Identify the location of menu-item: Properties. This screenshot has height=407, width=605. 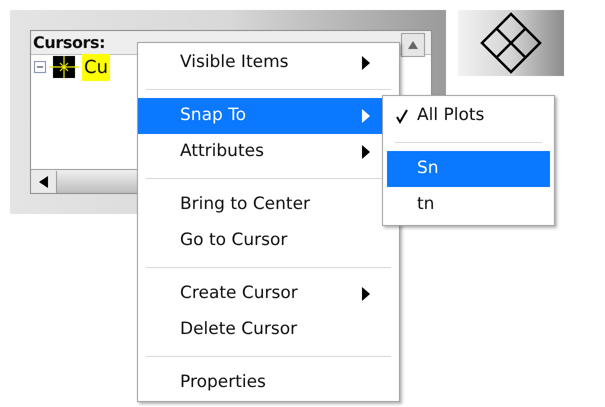
(268, 383).